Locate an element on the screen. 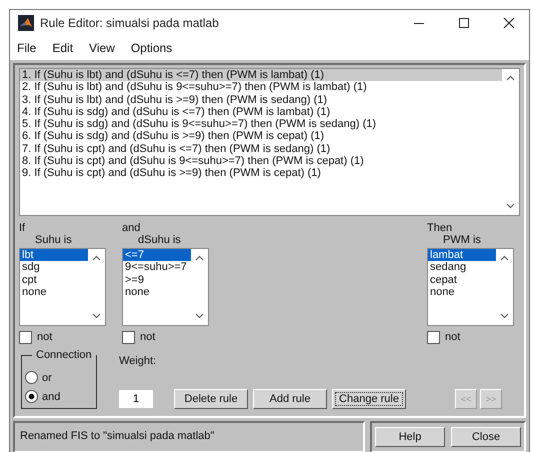  weight-label: Weight: is located at coordinates (138, 361).